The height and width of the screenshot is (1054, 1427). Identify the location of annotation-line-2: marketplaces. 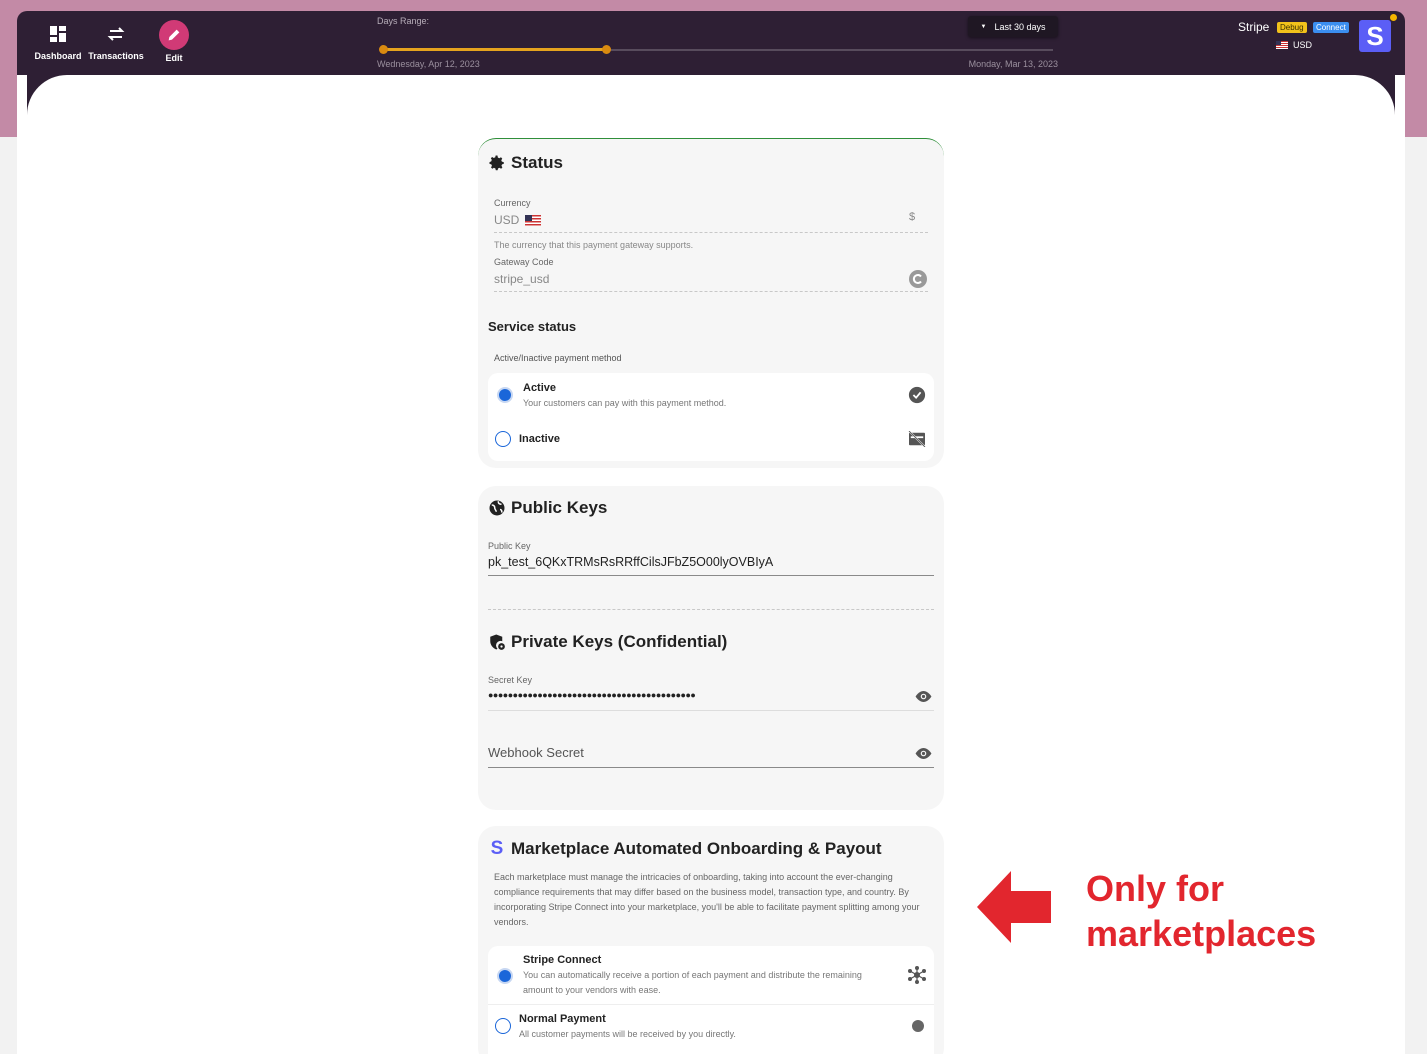
(1201, 933).